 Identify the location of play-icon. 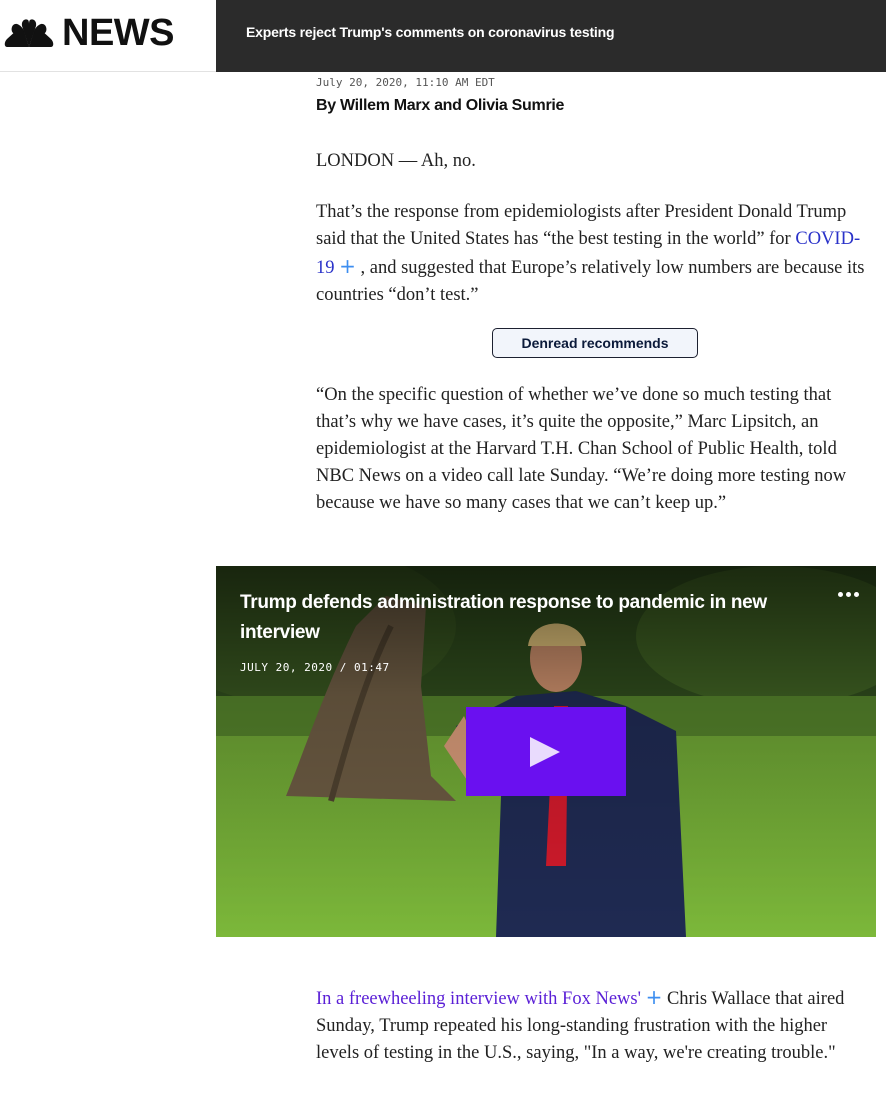
(545, 752).